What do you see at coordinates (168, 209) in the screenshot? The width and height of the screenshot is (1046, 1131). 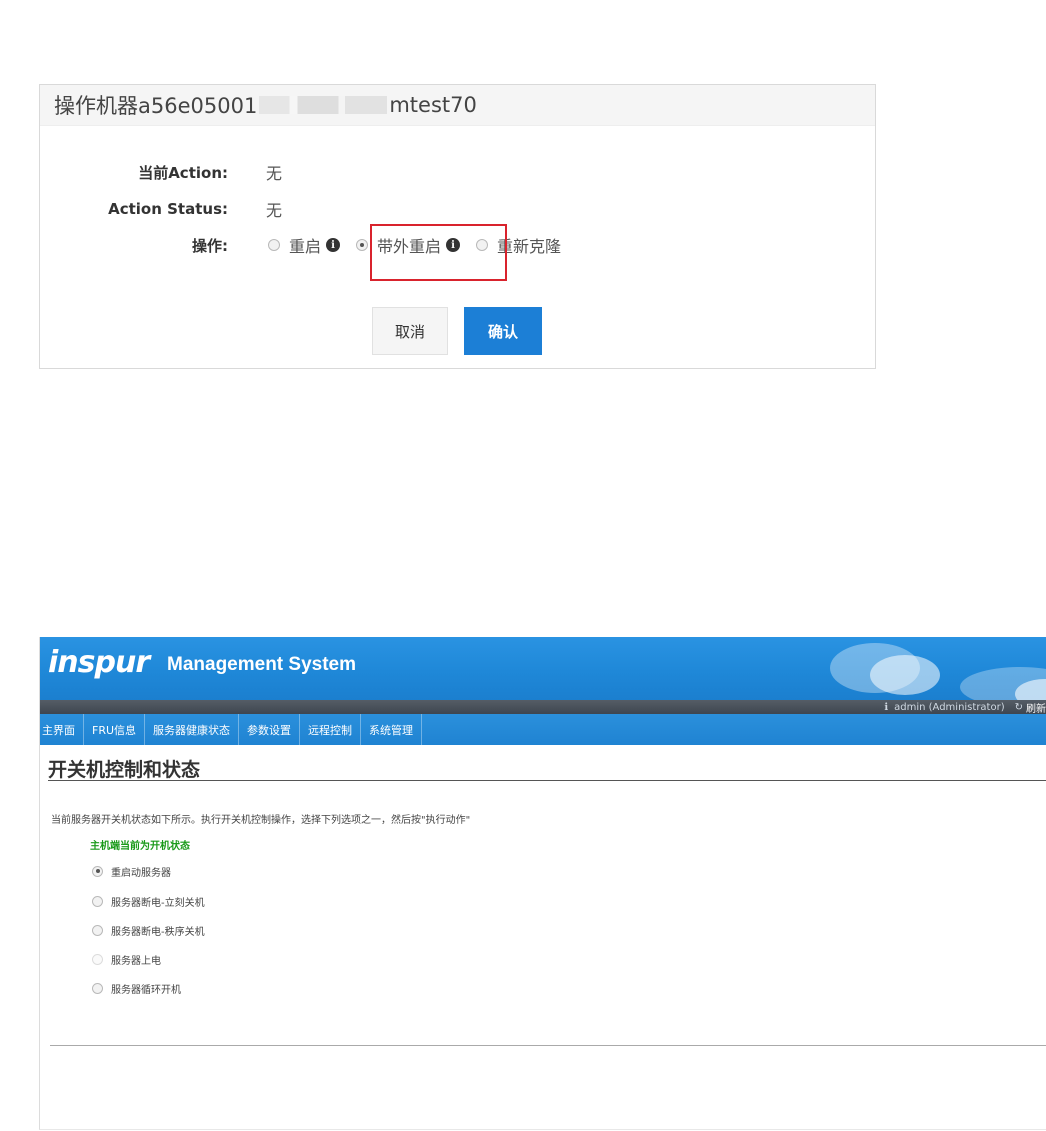 I see `action-status-label: Action Status:` at bounding box center [168, 209].